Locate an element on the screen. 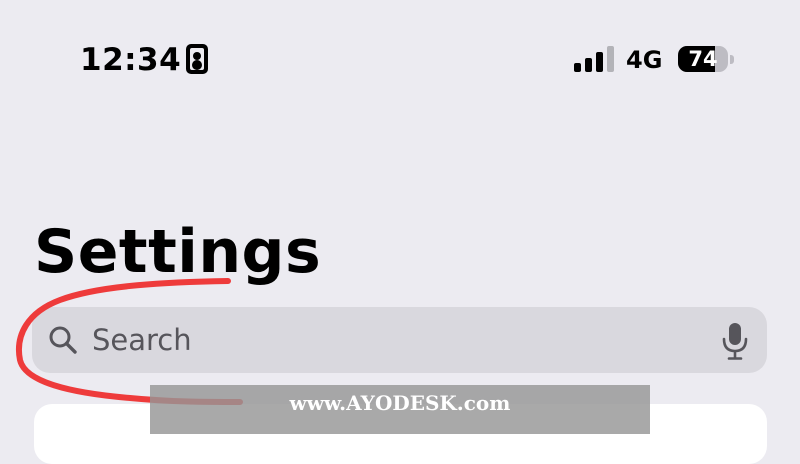 Image resolution: width=800 pixels, height=464 pixels. battery-icon: 74 is located at coordinates (703, 59).